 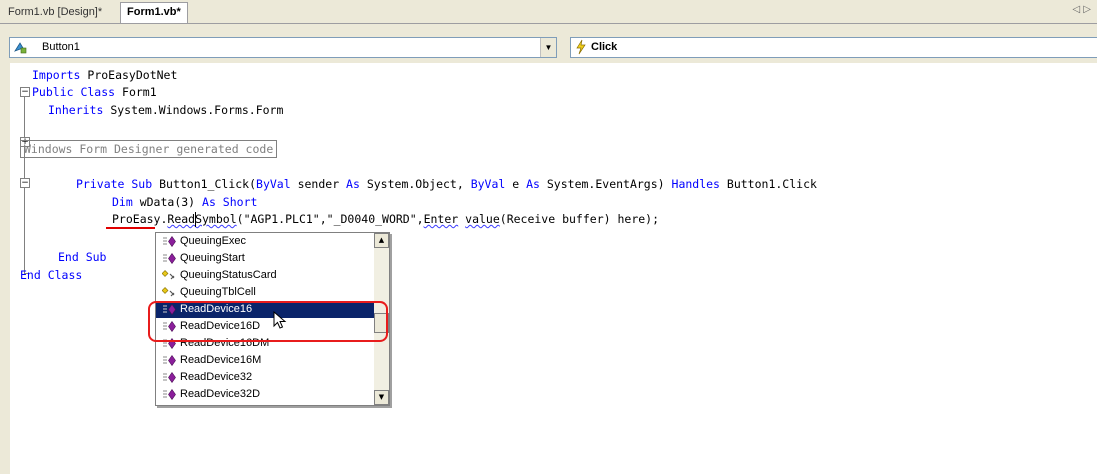 I want to click on code-token: ProEasyDotNet, so click(x=129, y=75).